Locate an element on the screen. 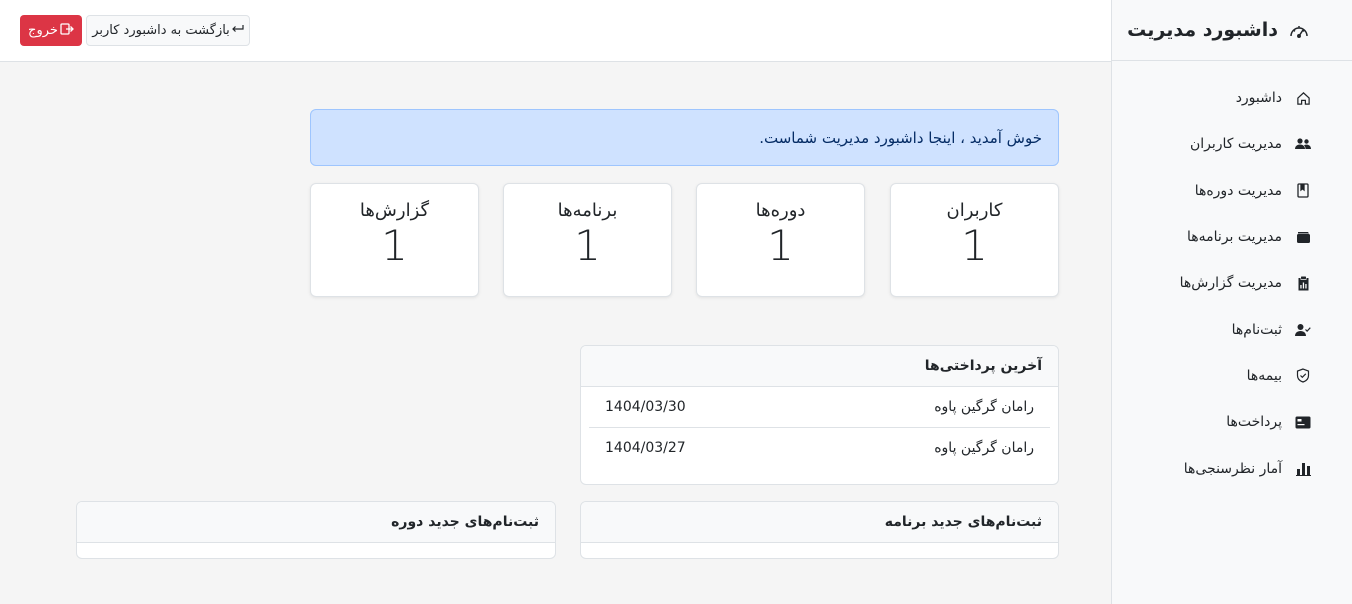 The image size is (1352, 604). panel-title: ثبت‌نام‌های جدید برنامه is located at coordinates (963, 522).